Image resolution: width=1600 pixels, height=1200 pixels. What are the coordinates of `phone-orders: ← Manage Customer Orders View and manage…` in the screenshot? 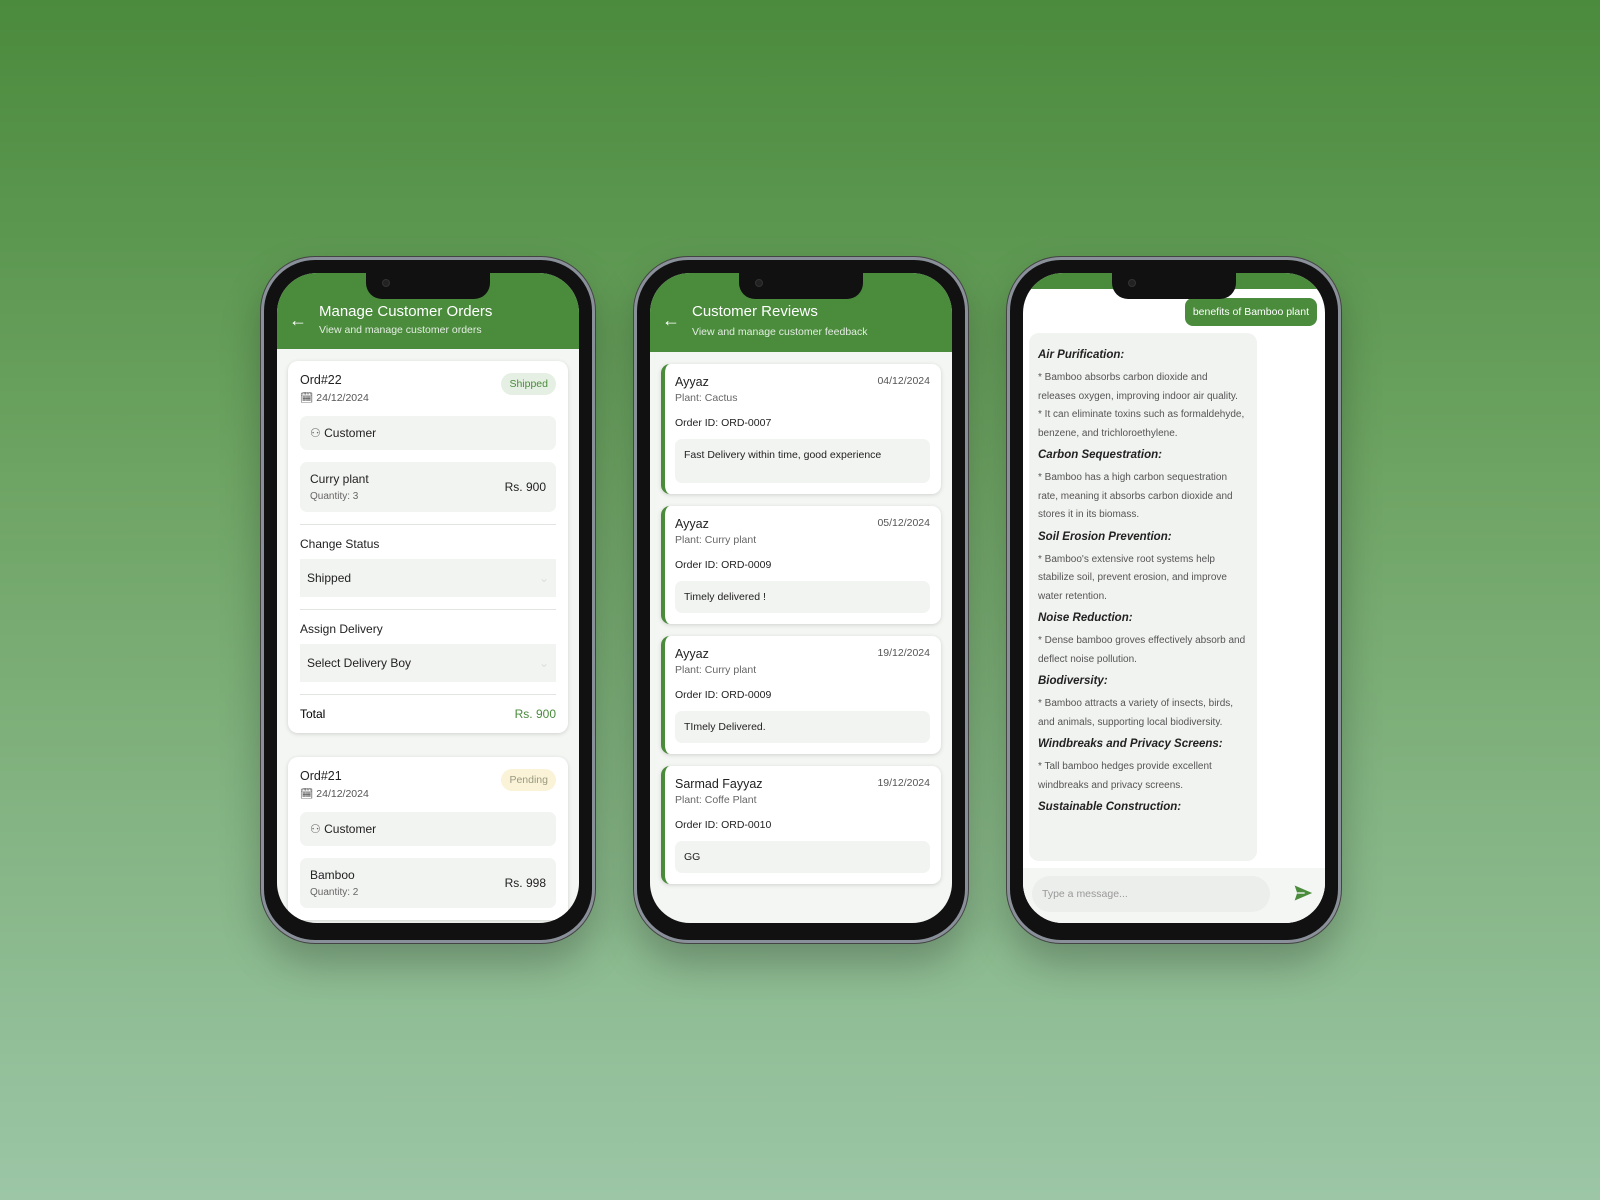 It's located at (428, 600).